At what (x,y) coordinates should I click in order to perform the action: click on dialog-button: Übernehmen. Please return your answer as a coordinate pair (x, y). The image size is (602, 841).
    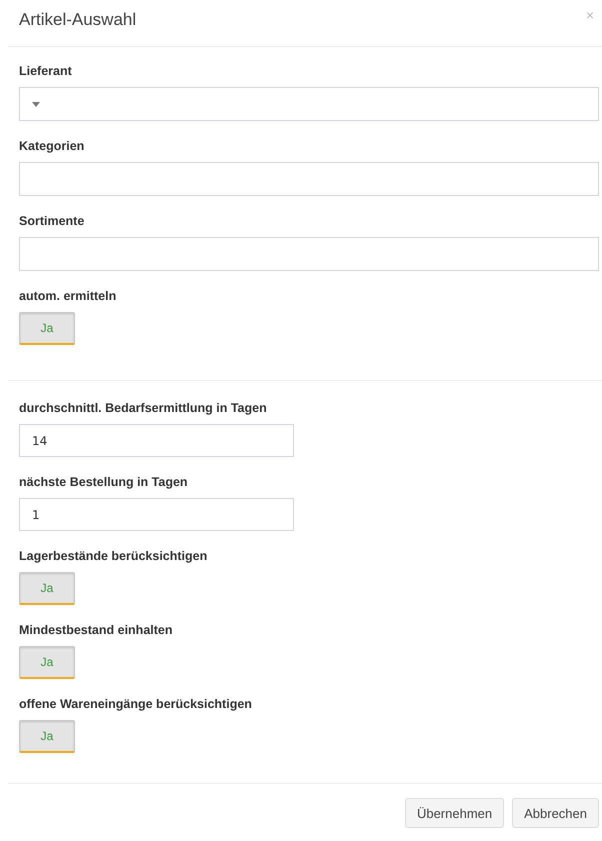
    Looking at the image, I should click on (454, 813).